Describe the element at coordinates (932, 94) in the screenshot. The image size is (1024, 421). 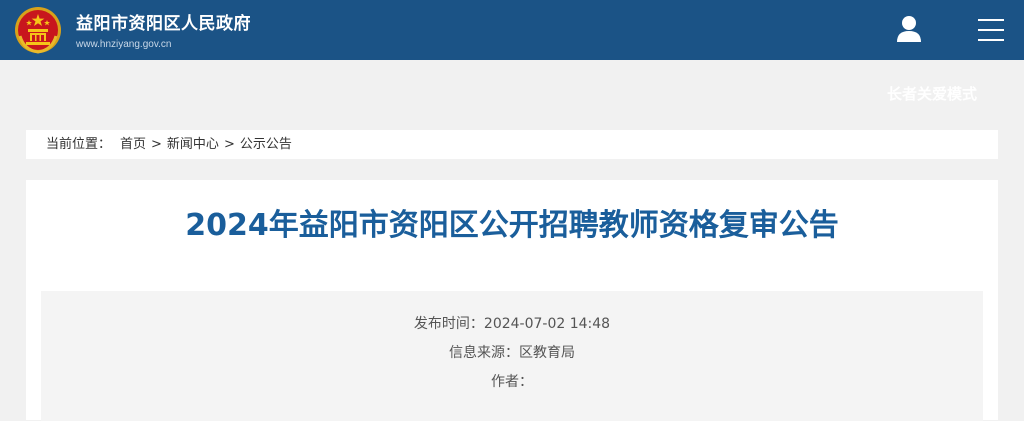
I see `elder-care-mode-button: 长者关爱模式` at that location.